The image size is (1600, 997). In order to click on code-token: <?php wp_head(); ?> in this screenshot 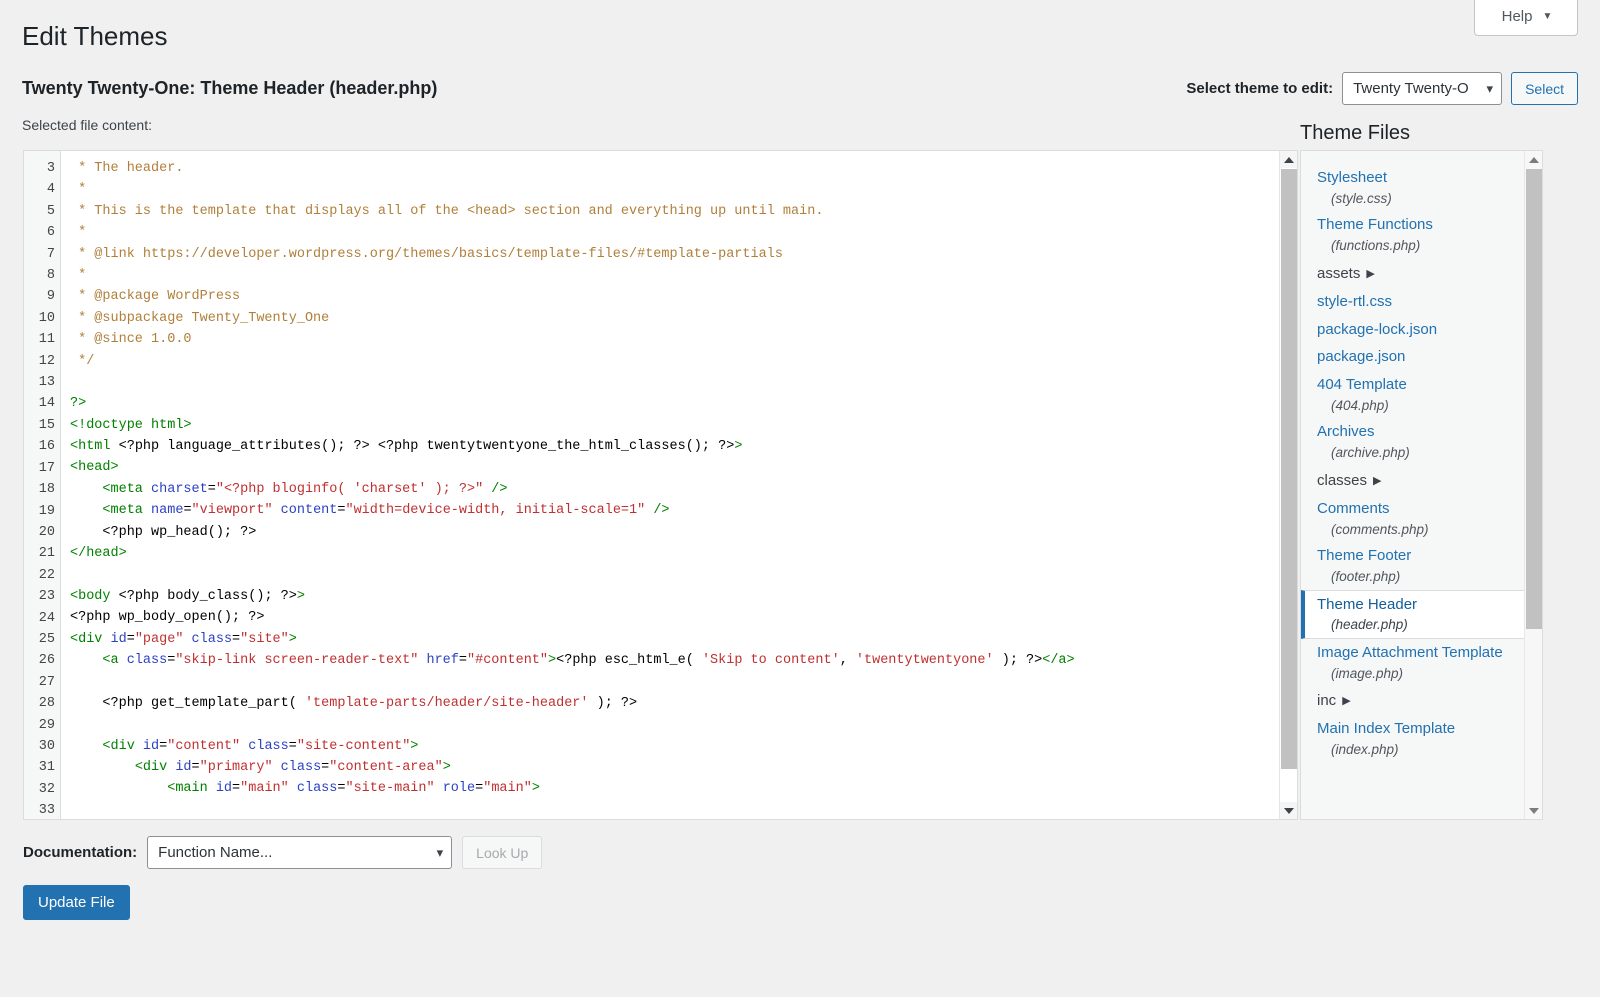, I will do `click(163, 532)`.